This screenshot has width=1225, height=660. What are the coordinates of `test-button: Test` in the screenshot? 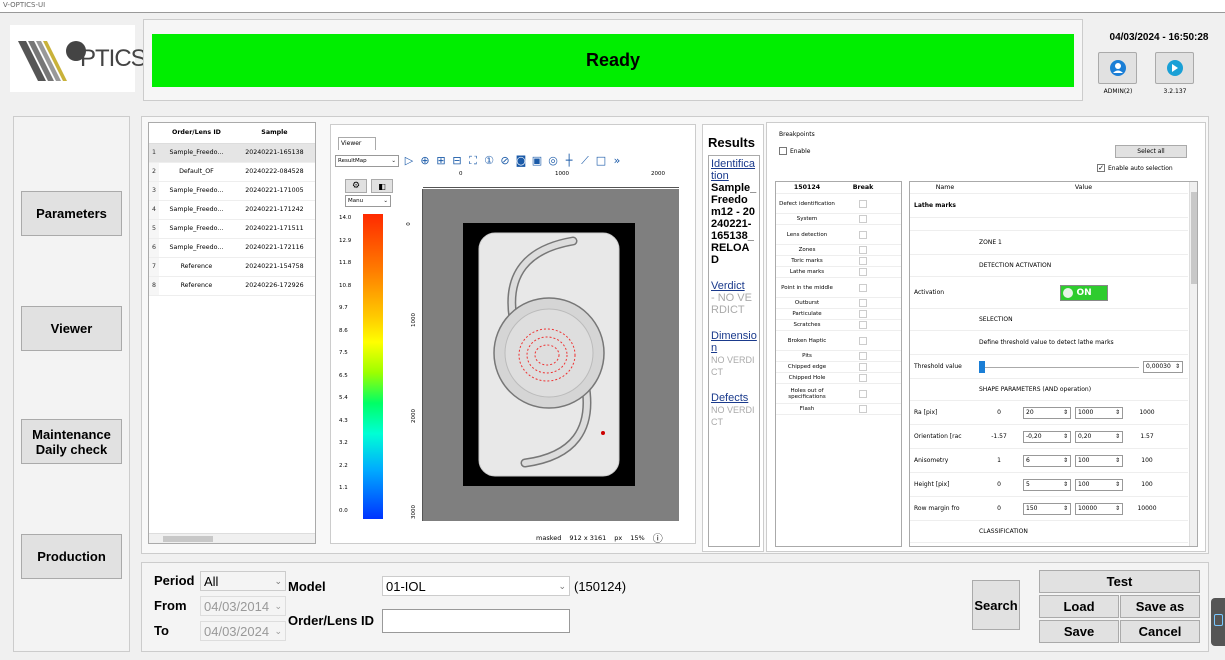 It's located at (1119, 581).